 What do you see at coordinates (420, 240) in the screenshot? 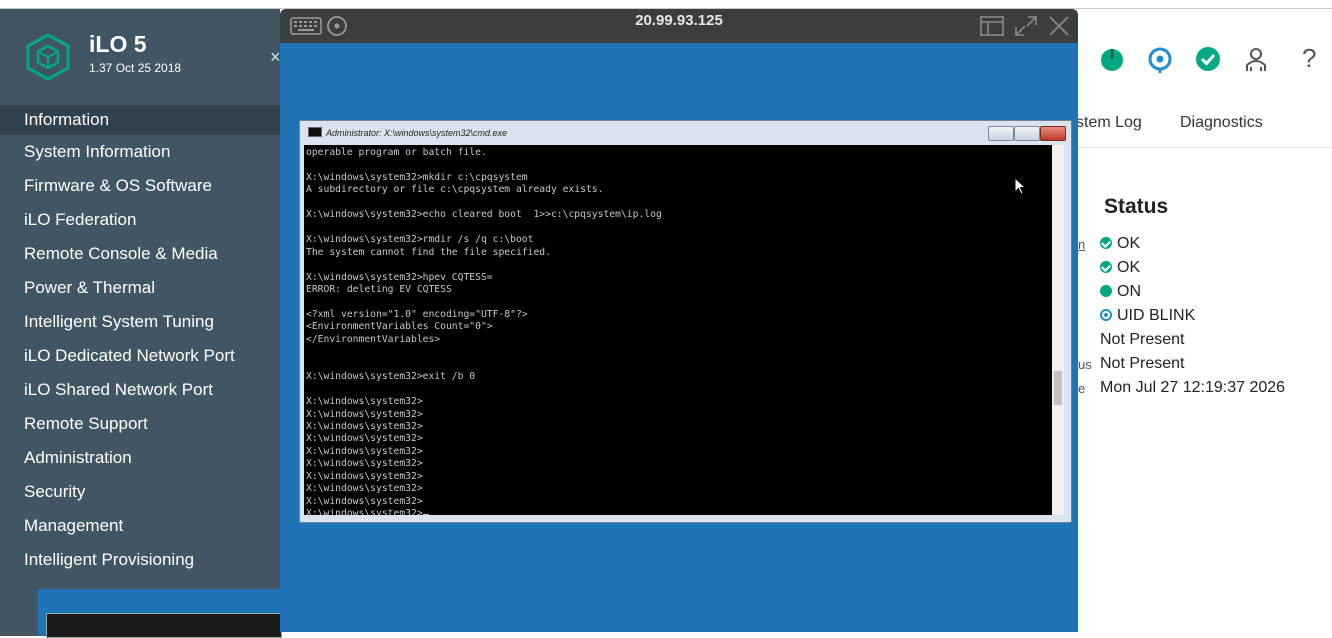
I see `cmd-line: X:\windows\system32>rmdir /s /q c:\boot` at bounding box center [420, 240].